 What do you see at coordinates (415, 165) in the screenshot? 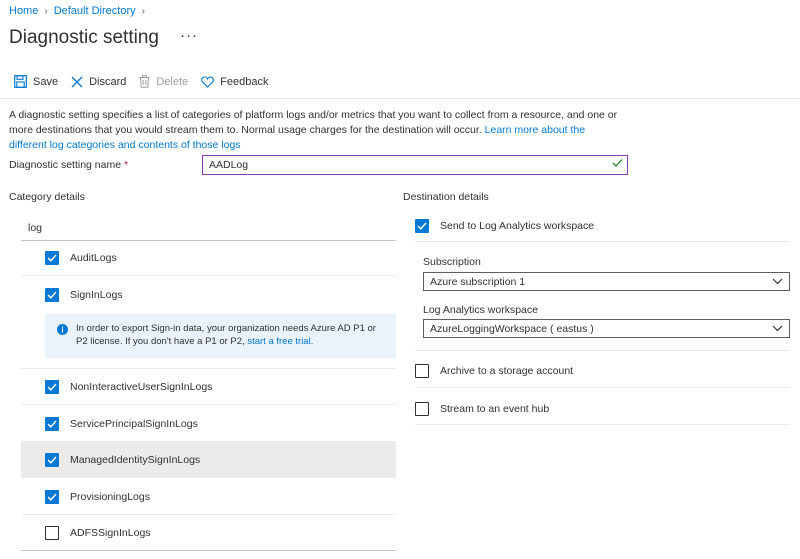
I see `setting-name-input` at bounding box center [415, 165].